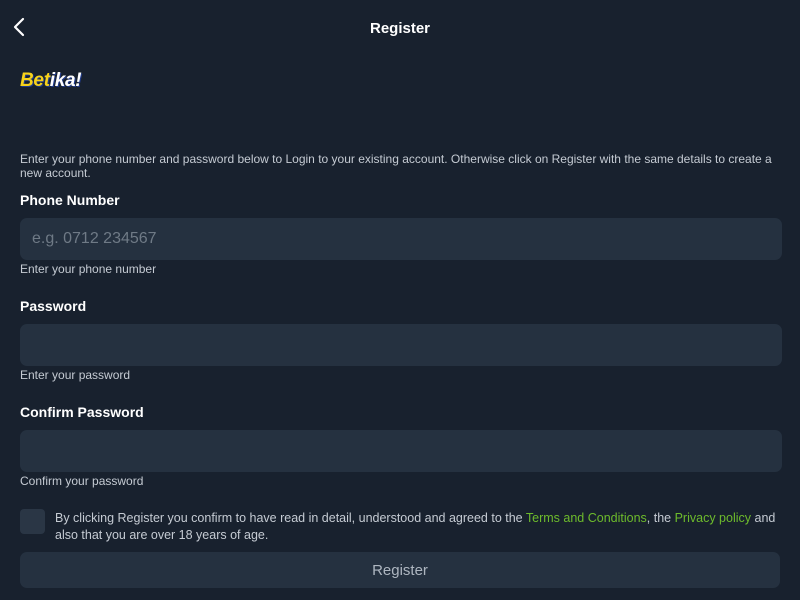 The width and height of the screenshot is (800, 600). Describe the element at coordinates (35, 80) in the screenshot. I see `logo-part-bet: Bet` at that location.